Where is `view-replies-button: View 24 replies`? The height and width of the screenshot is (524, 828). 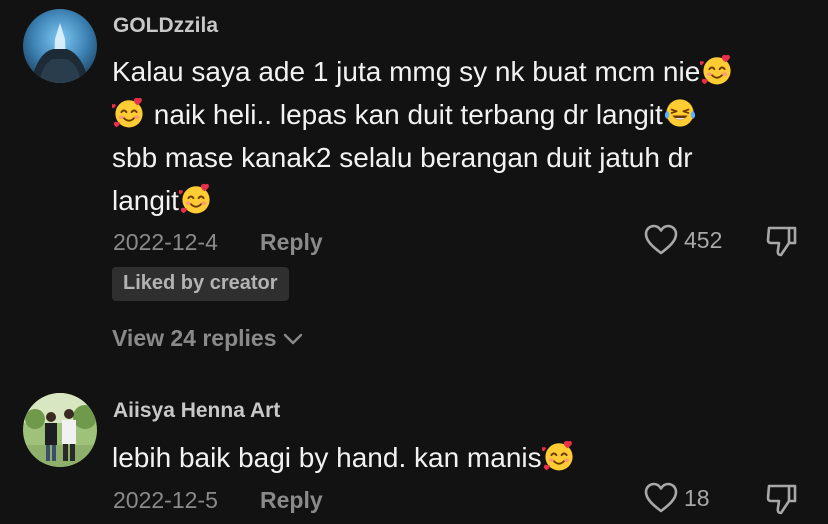 view-replies-button: View 24 replies is located at coordinates (207, 338).